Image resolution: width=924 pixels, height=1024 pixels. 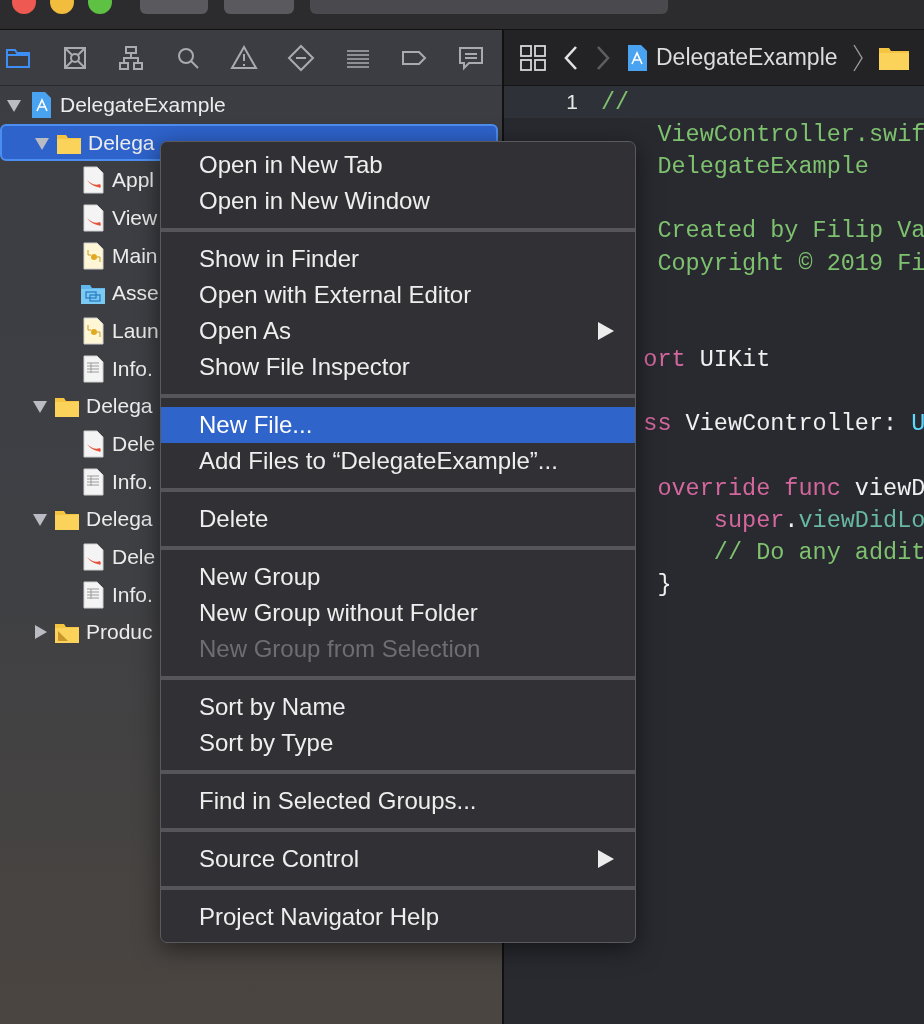 I want to click on code-line: override func viewD, so click(x=790, y=488).